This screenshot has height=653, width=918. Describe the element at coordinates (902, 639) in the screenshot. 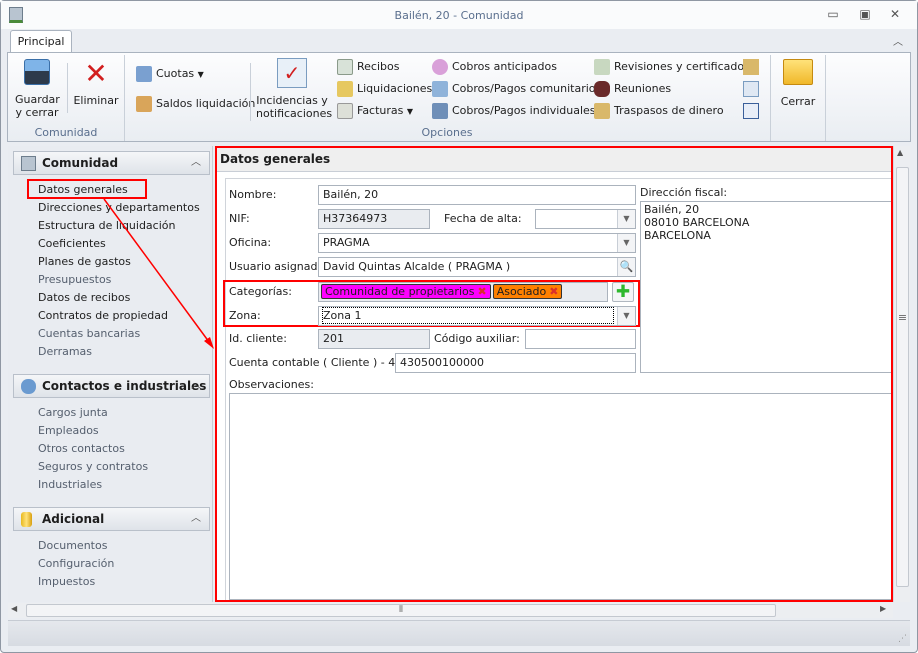

I see `resize-grip-icon: ⋰` at that location.